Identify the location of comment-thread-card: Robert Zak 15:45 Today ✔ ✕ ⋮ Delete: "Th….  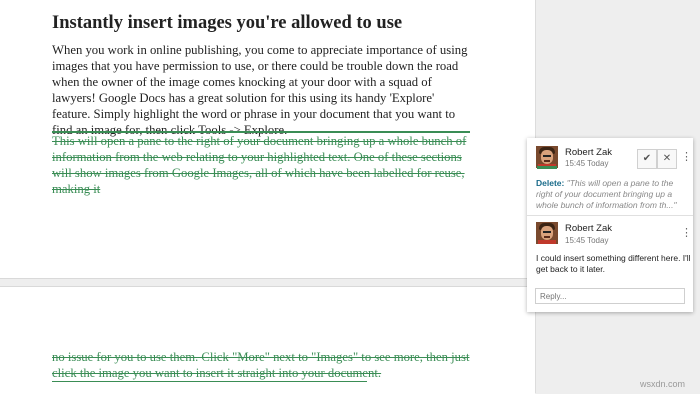
(610, 225).